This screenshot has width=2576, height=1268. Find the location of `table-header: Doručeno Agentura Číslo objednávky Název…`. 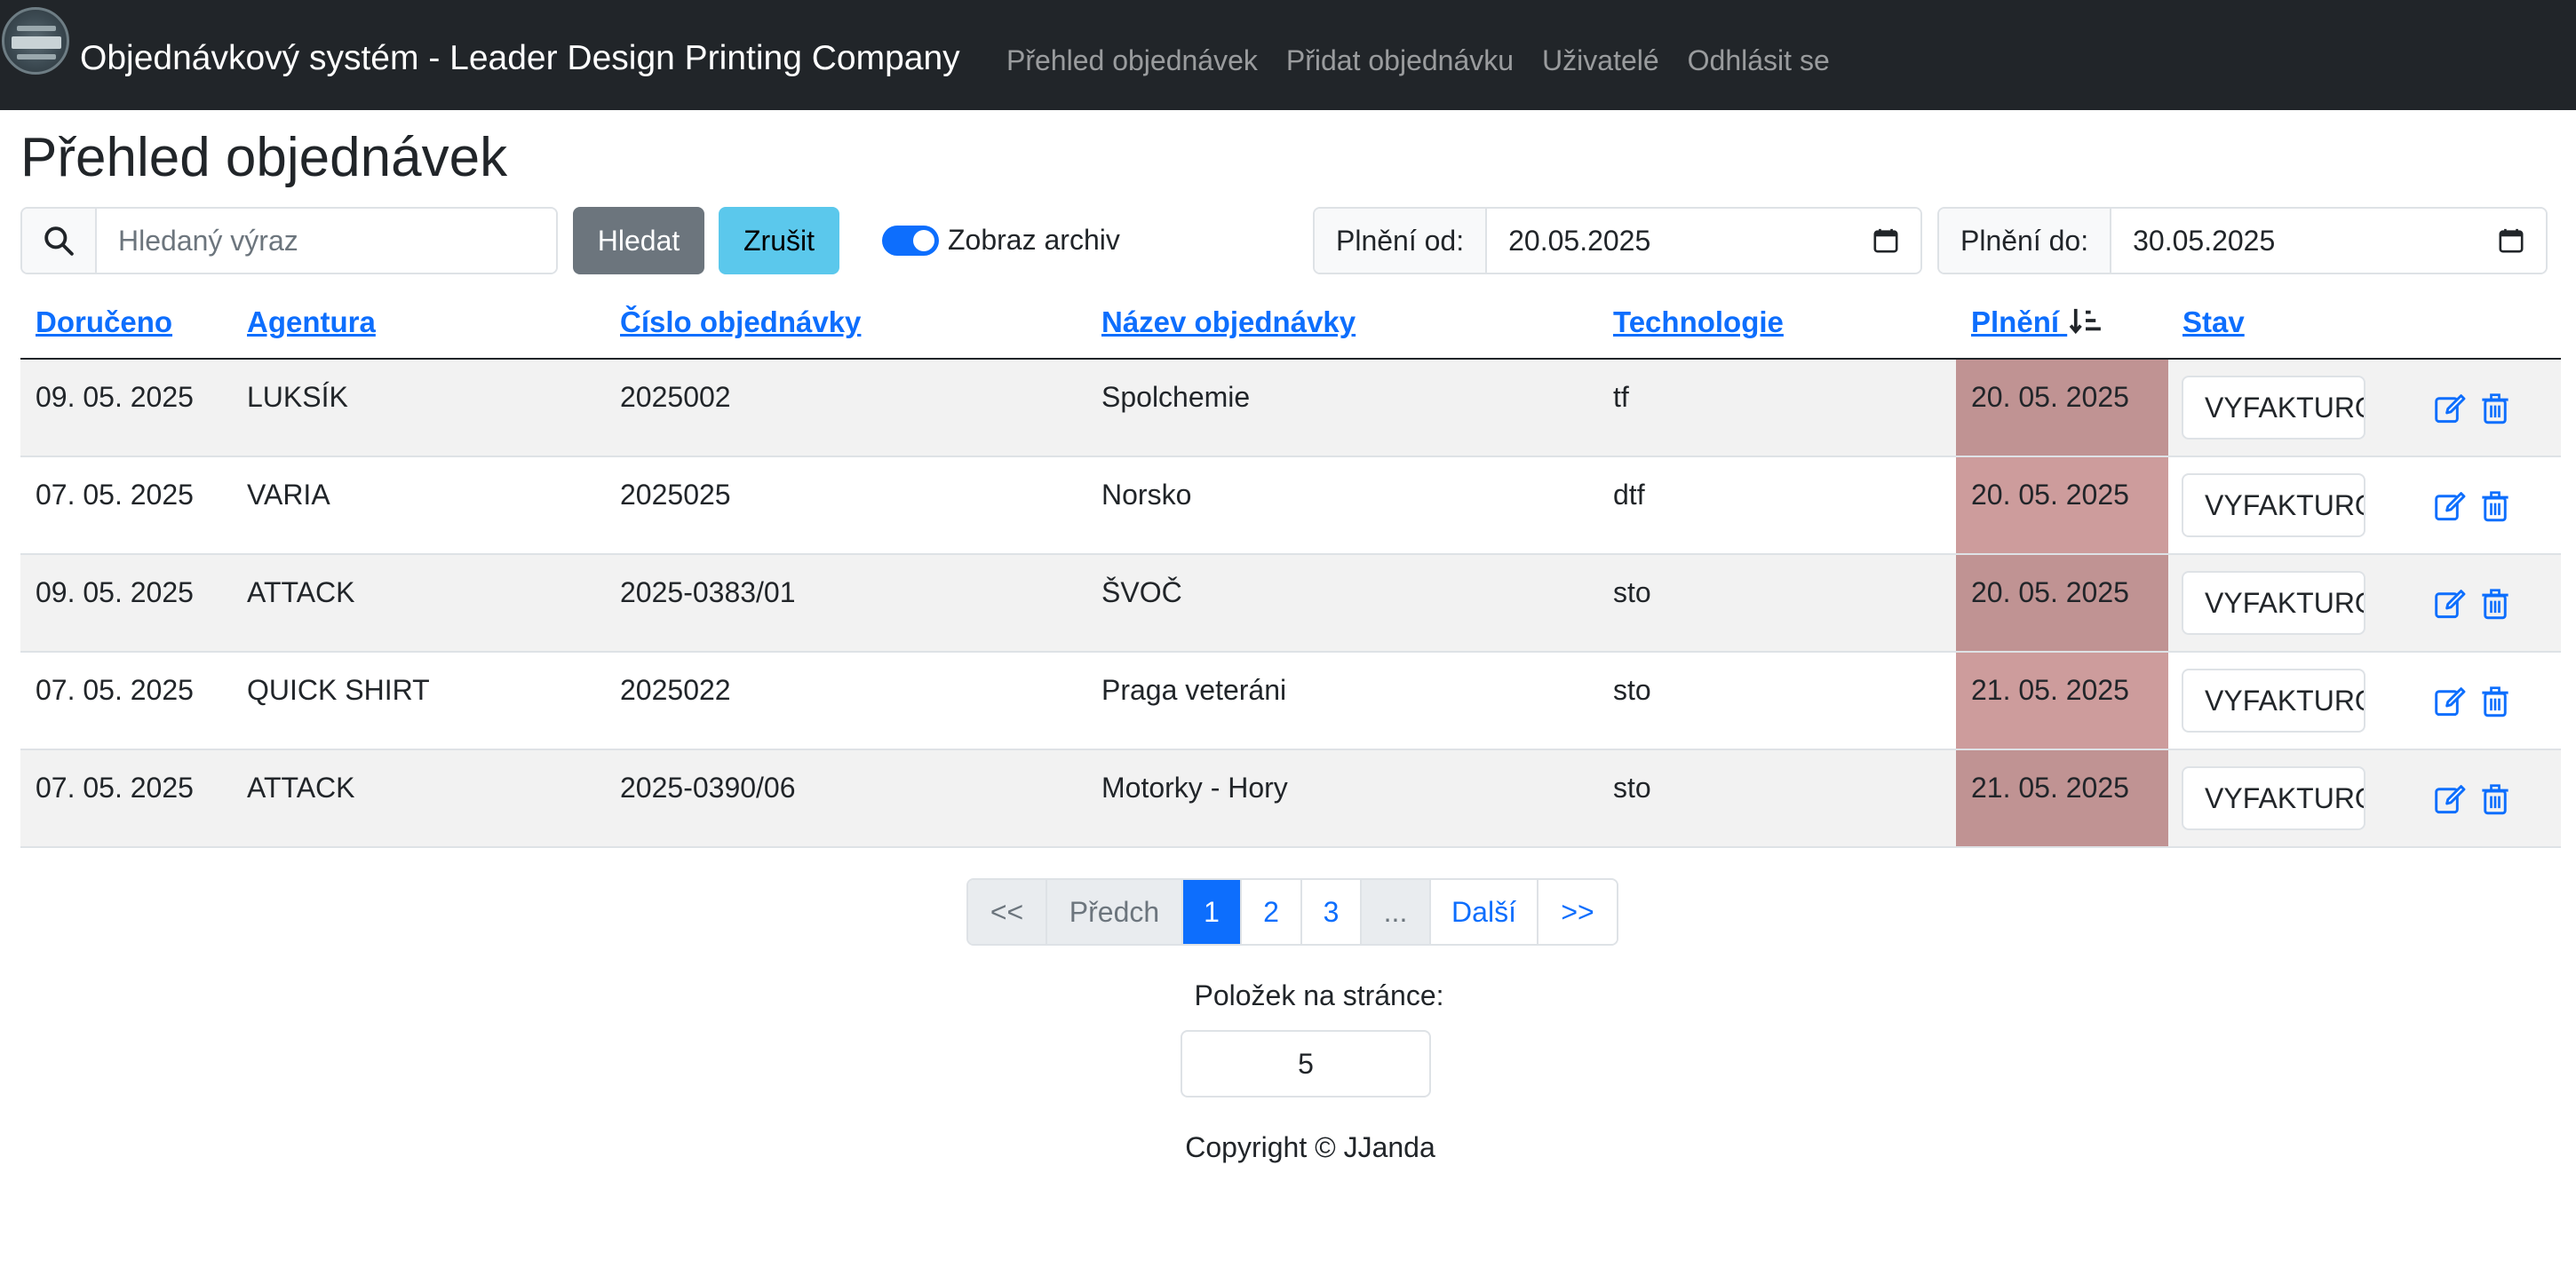

table-header: Doručeno Agentura Číslo objednávky Název… is located at coordinates (1290, 326).